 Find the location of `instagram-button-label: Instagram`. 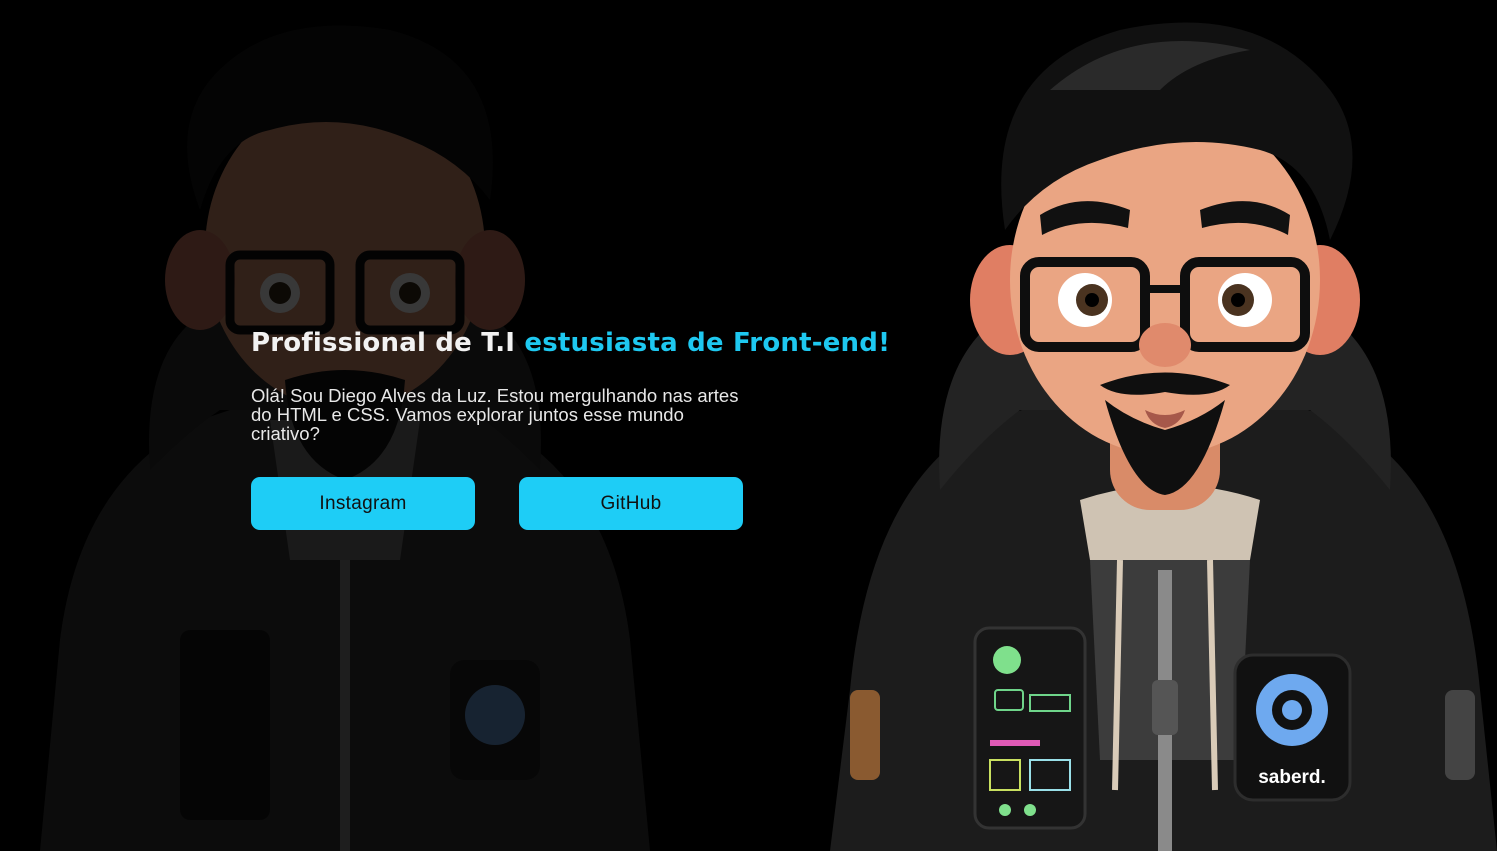

instagram-button-label: Instagram is located at coordinates (363, 503).